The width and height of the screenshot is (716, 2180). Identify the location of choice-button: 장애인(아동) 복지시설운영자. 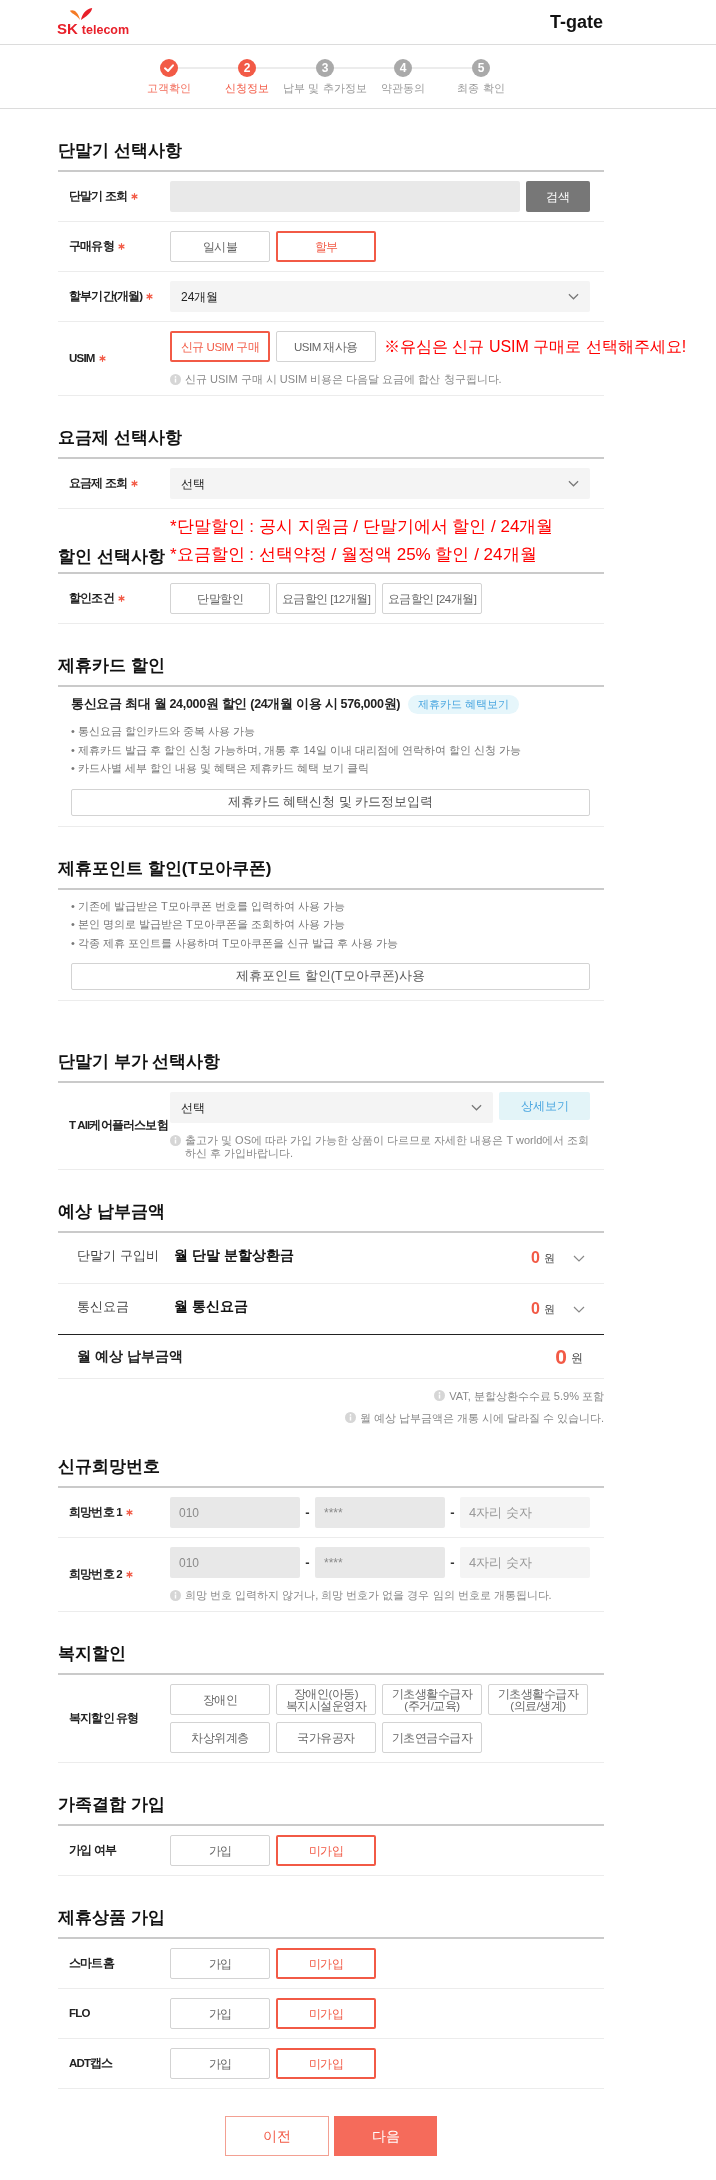
(326, 1699).